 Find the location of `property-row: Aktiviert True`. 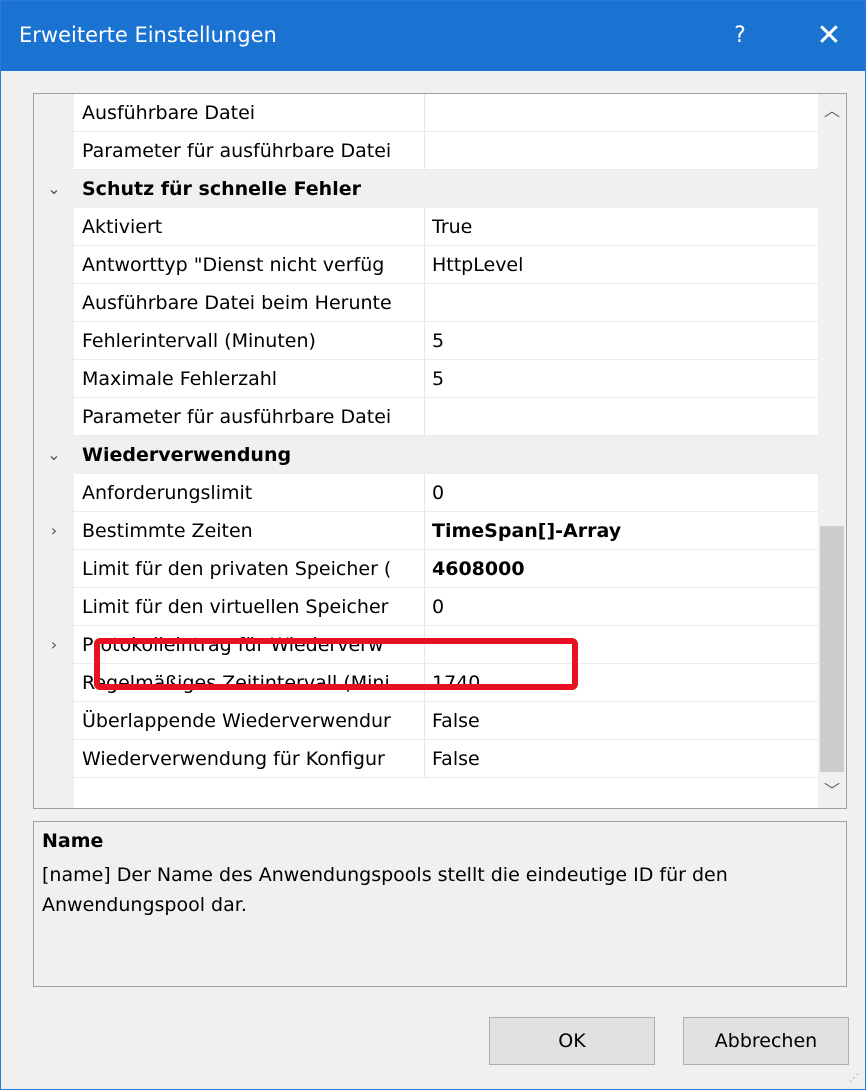

property-row: Aktiviert True is located at coordinates (427, 227).